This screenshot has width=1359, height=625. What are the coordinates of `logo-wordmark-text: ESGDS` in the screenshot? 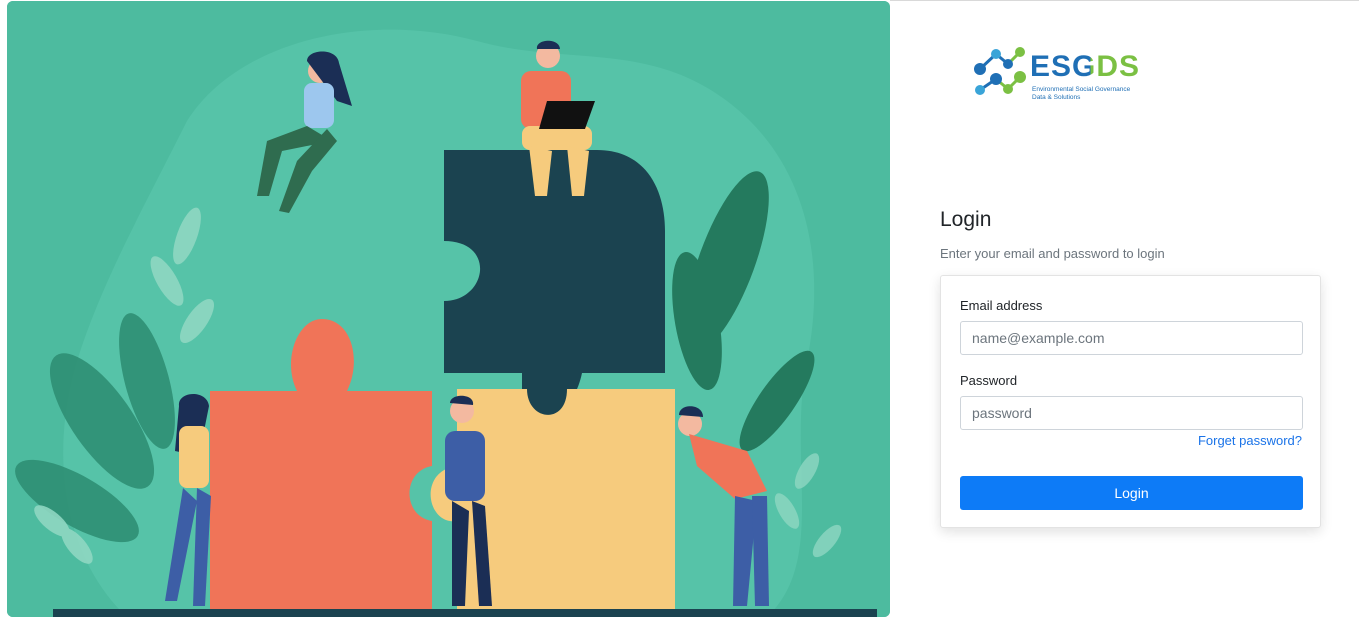 It's located at (1085, 66).